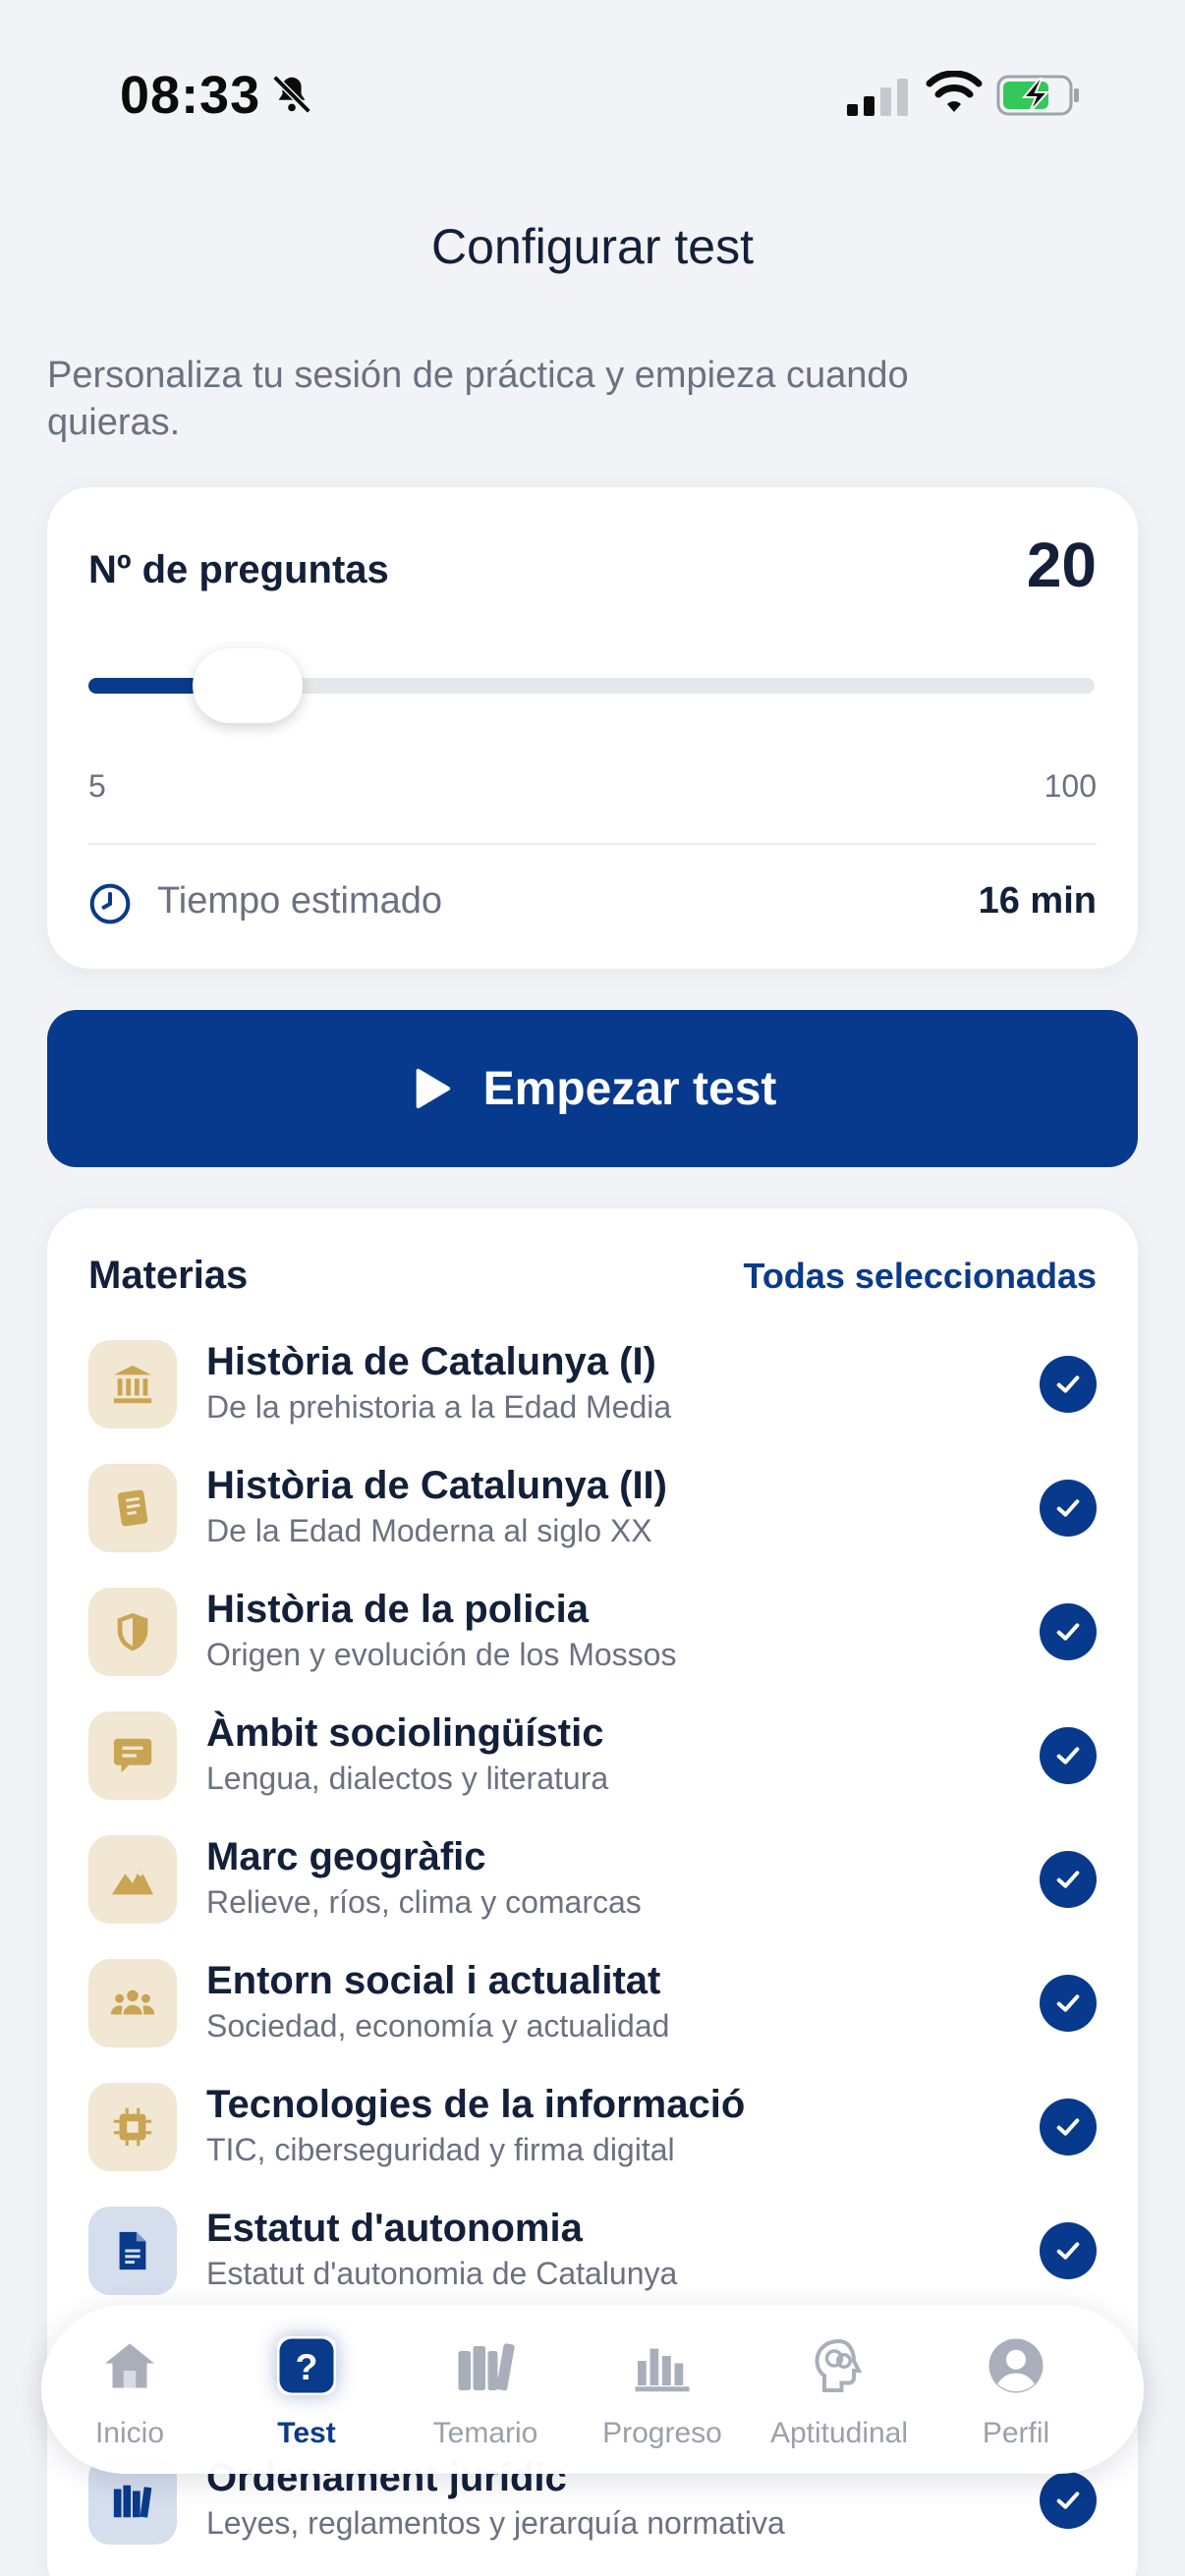  What do you see at coordinates (434, 1980) in the screenshot?
I see `subject-name: Entorn social i actualitat` at bounding box center [434, 1980].